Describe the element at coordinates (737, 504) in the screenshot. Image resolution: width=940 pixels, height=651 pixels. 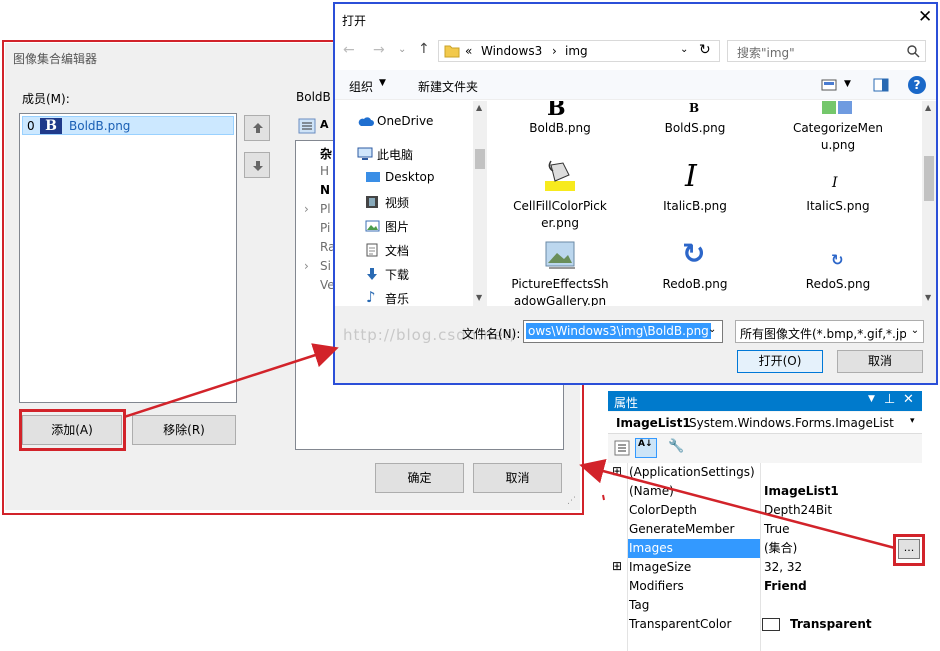
I see `arrow-images-to-editor` at that location.